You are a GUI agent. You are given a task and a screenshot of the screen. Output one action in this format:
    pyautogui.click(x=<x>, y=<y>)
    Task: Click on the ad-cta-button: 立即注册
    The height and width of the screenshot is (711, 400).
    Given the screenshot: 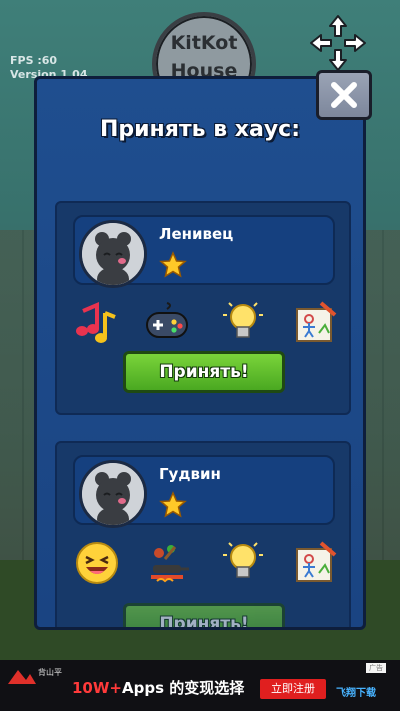 What is the action you would take?
    pyautogui.click(x=293, y=689)
    